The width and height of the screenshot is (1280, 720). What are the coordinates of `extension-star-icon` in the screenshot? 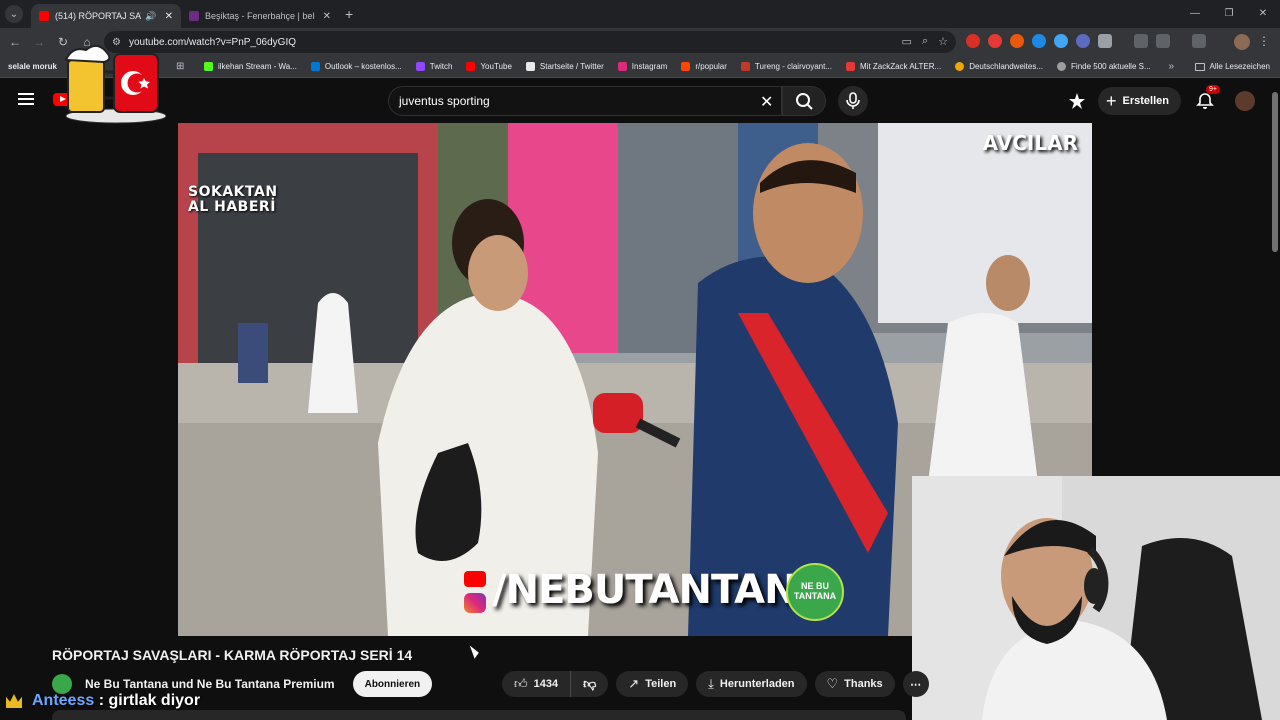 It's located at (1077, 101).